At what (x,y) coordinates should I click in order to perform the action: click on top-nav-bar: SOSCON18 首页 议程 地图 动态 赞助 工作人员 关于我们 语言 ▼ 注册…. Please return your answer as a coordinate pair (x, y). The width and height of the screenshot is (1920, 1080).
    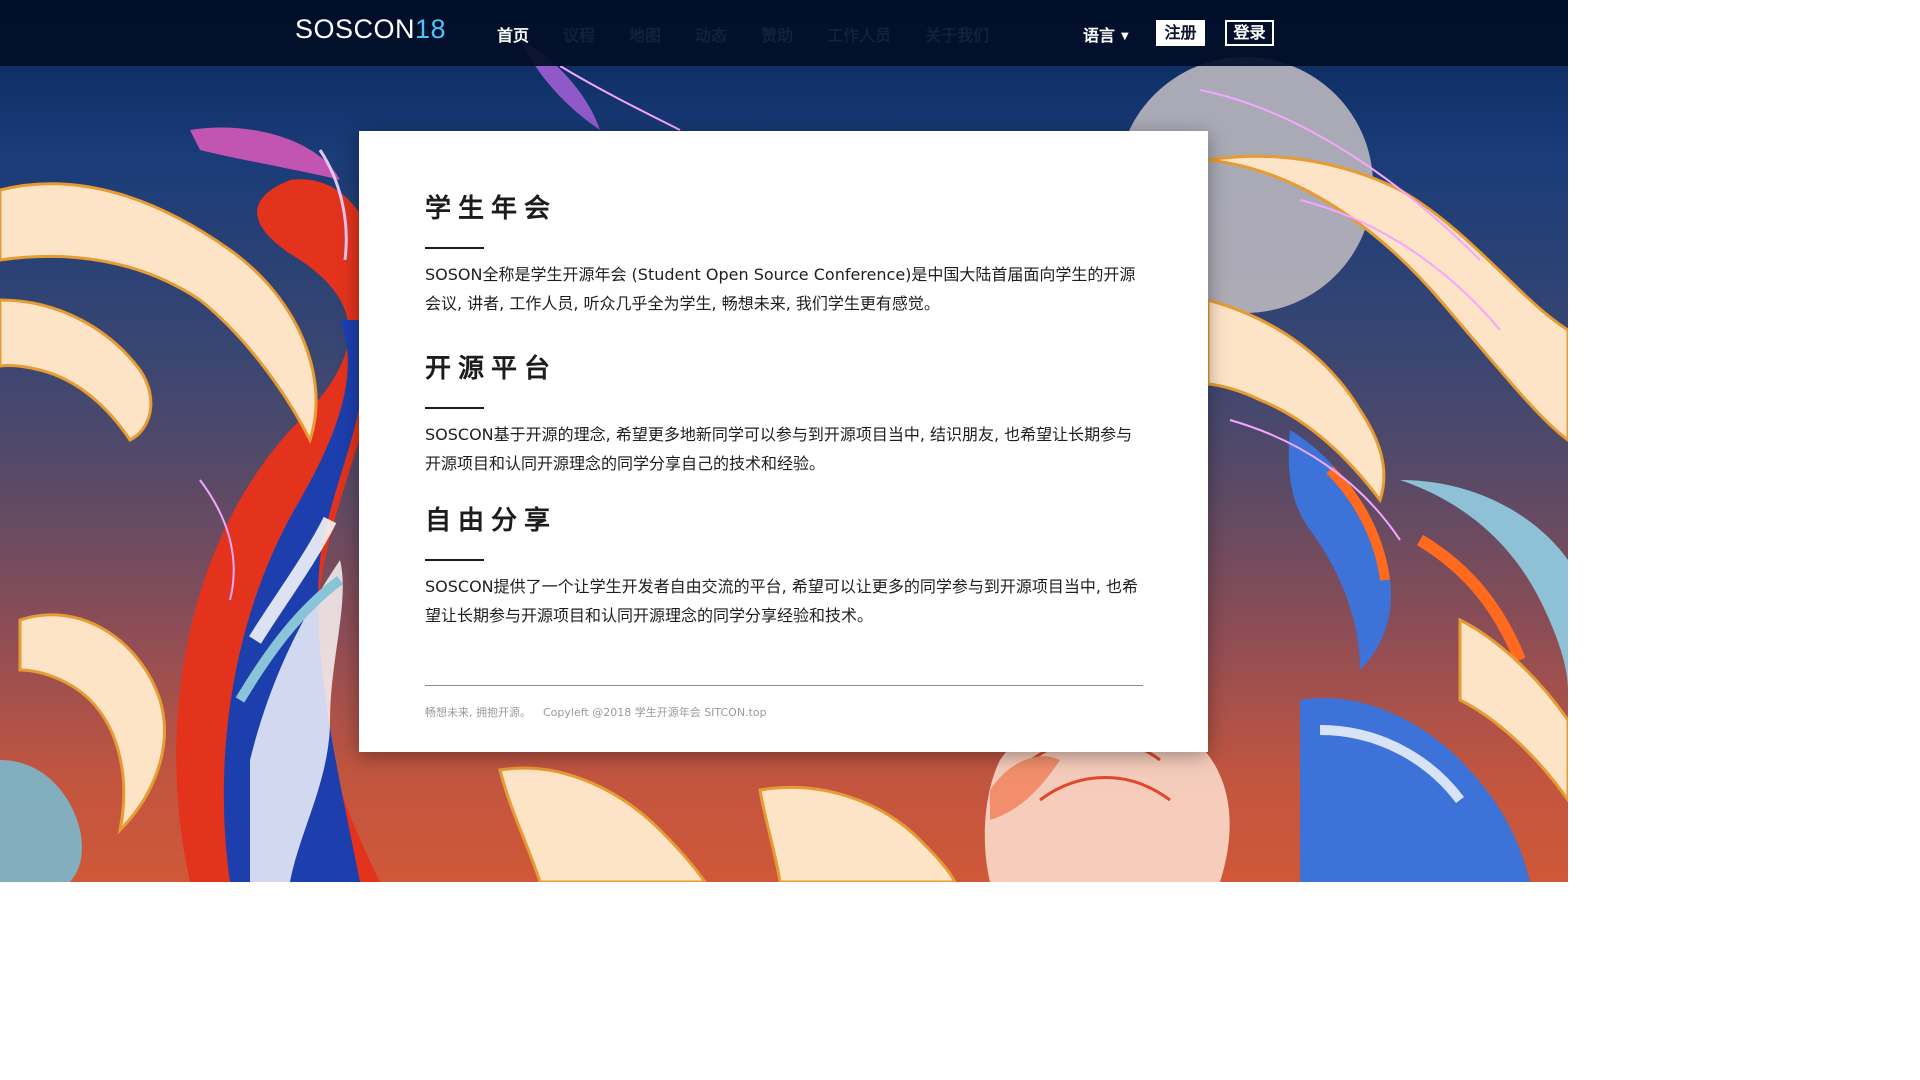
    Looking at the image, I should click on (784, 33).